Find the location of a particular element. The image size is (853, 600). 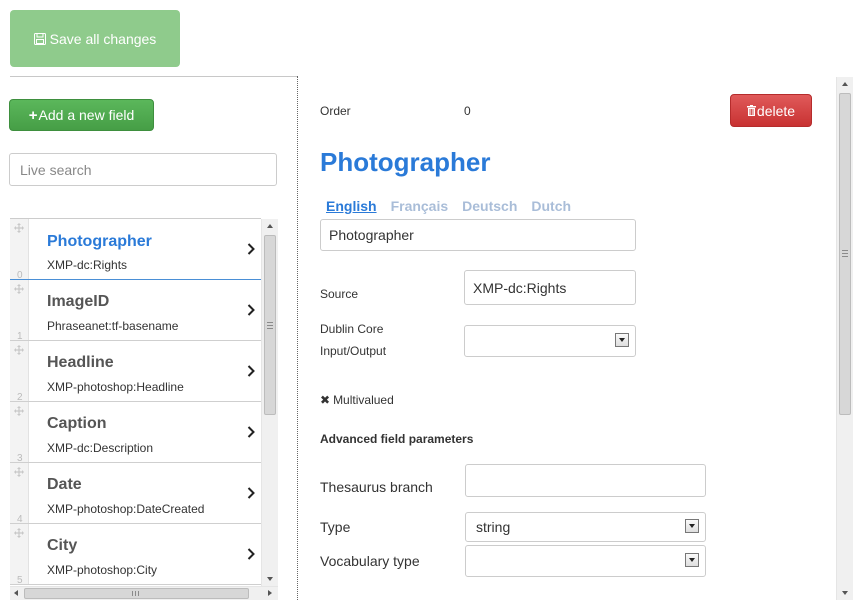

add-new-field-button: + Add a new field is located at coordinates (81, 115).